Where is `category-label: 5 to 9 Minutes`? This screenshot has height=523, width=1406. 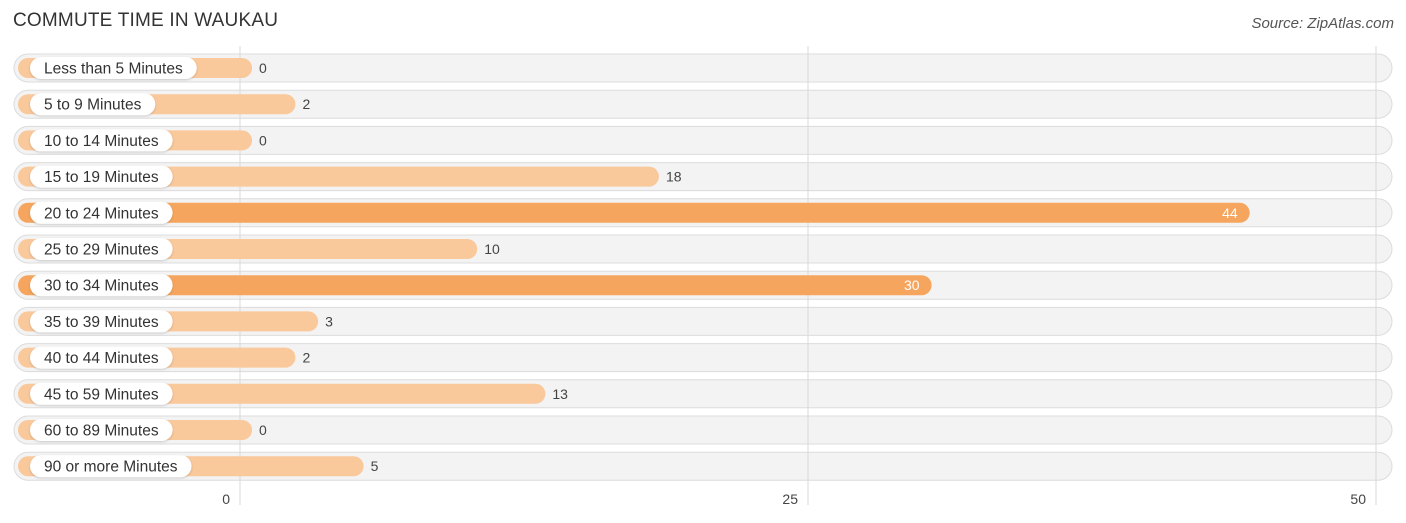 category-label: 5 to 9 Minutes is located at coordinates (93, 104).